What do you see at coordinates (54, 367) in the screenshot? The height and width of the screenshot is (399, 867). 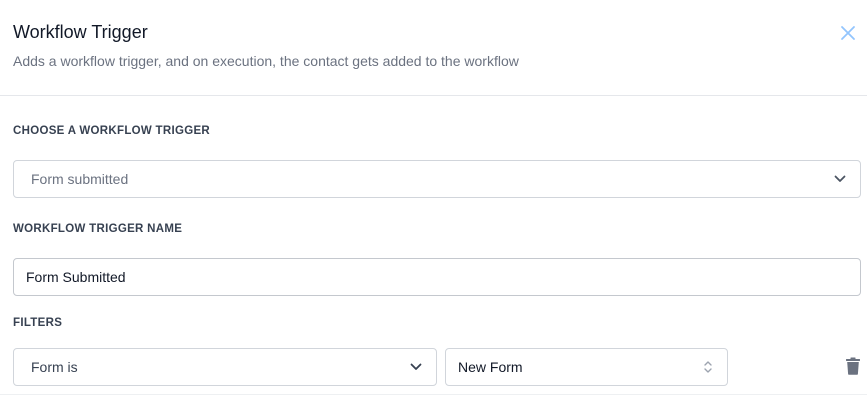 I see `filter-field-value: Form is` at bounding box center [54, 367].